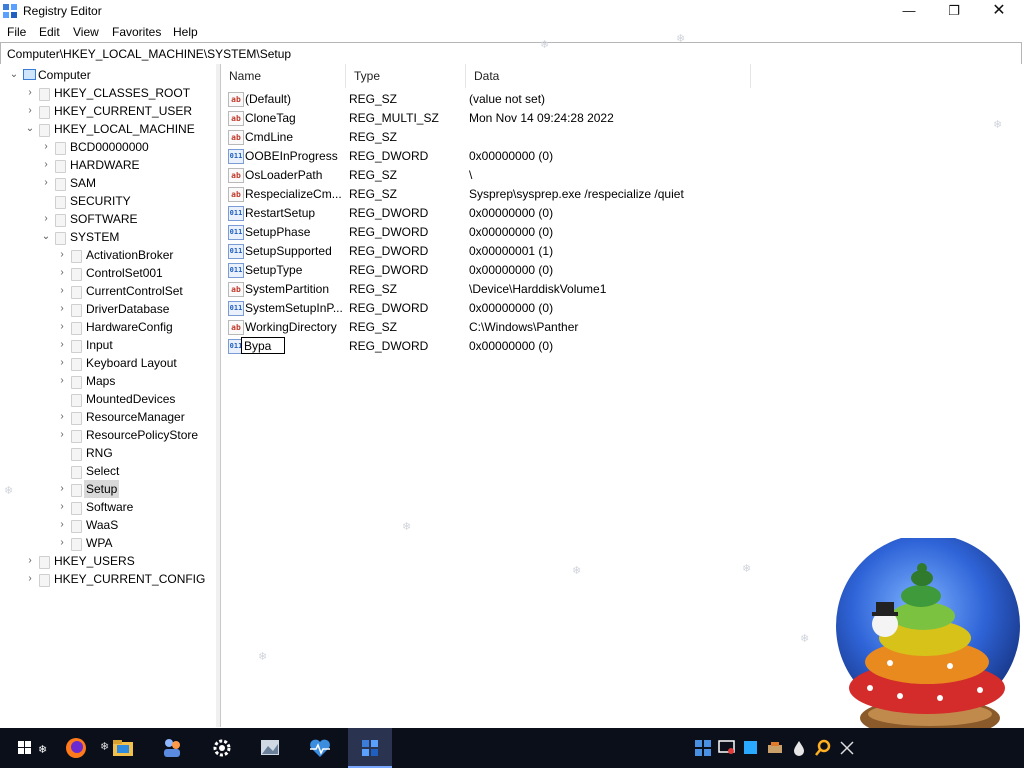  I want to click on menu-edit: Edit, so click(49, 32).